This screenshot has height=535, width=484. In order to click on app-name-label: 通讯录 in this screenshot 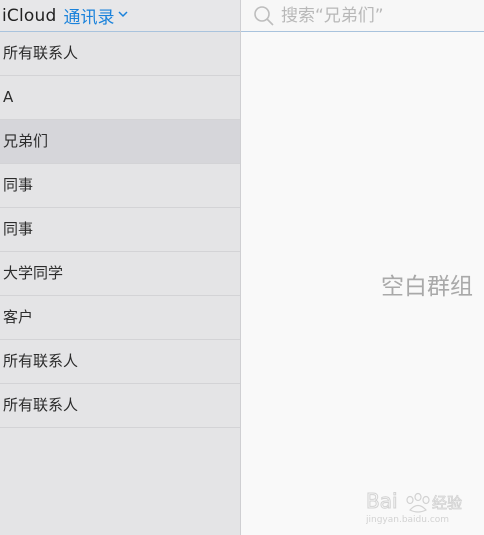, I will do `click(89, 18)`.